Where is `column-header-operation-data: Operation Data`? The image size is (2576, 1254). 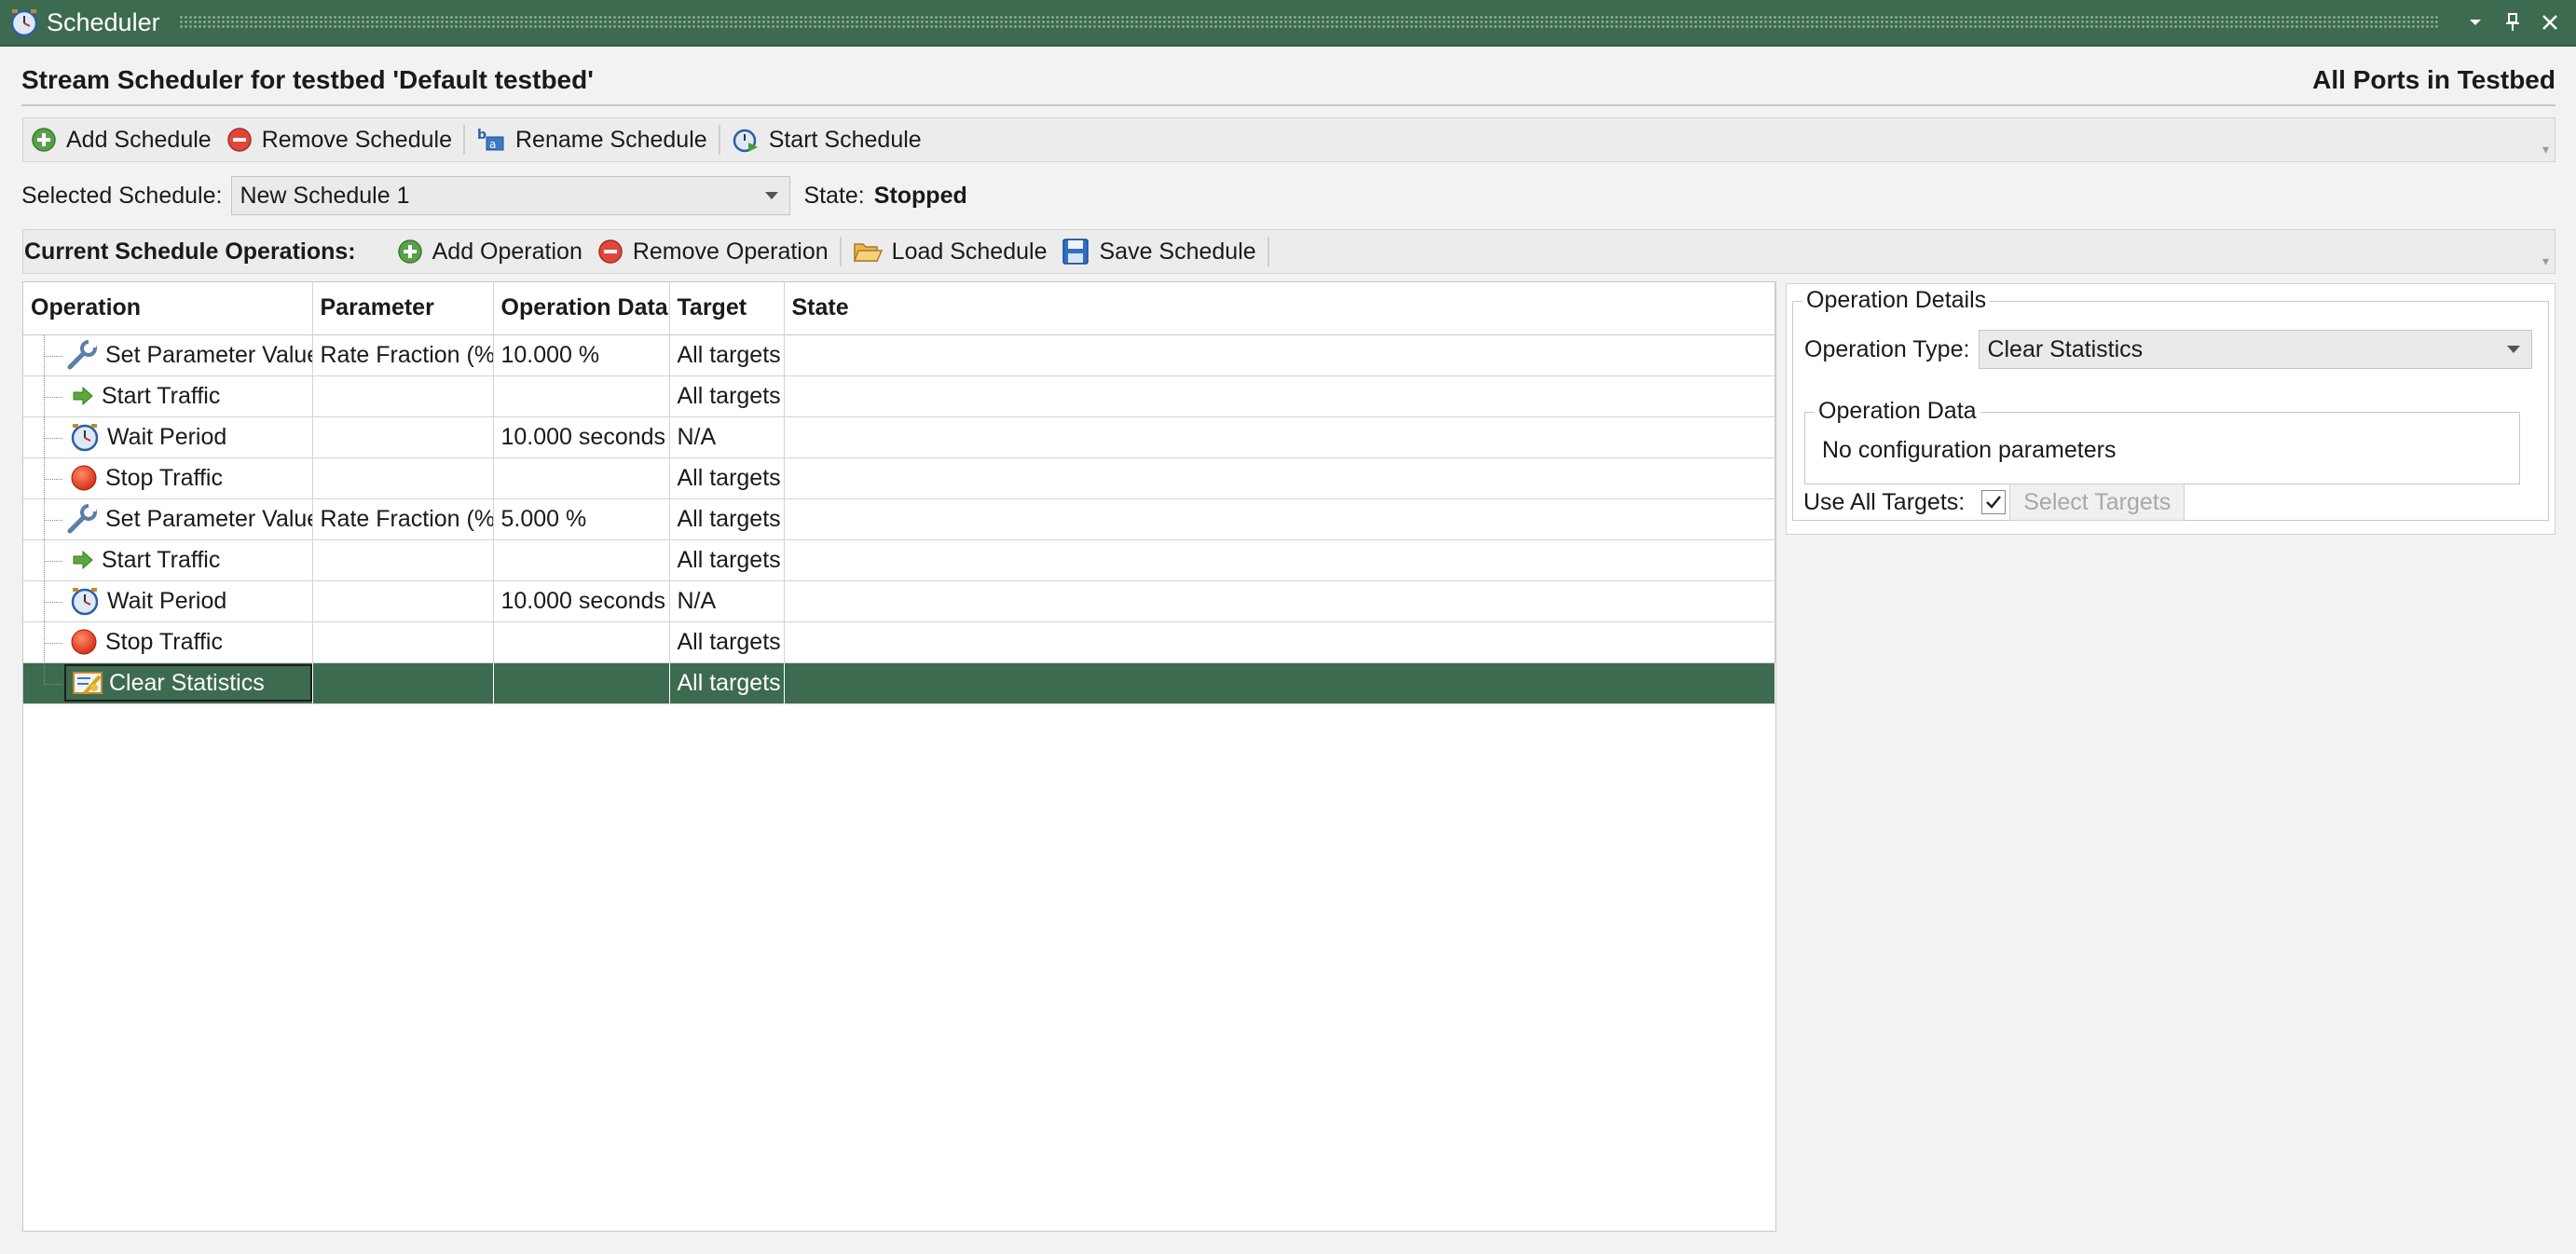
column-header-operation-data: Operation Data is located at coordinates (581, 309).